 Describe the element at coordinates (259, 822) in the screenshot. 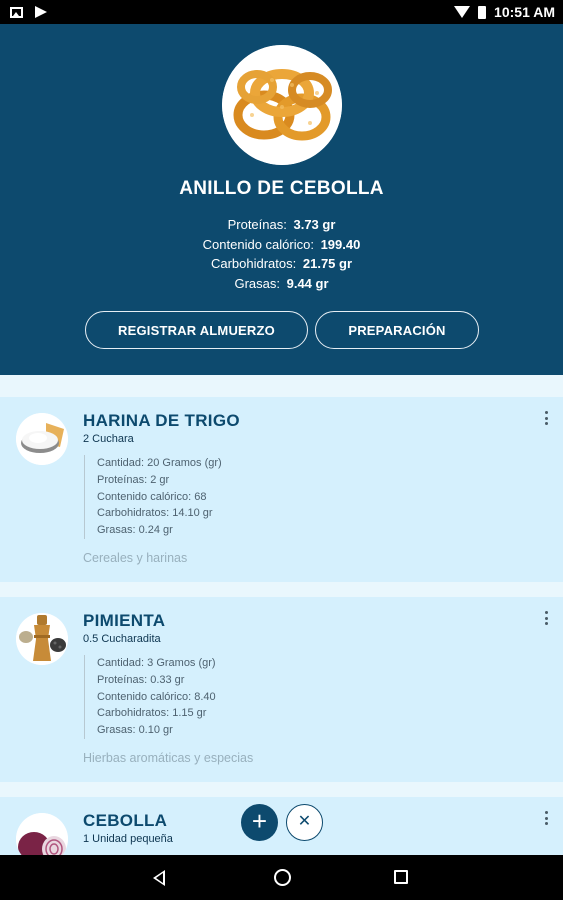

I see `add-ingredient-button: +` at that location.